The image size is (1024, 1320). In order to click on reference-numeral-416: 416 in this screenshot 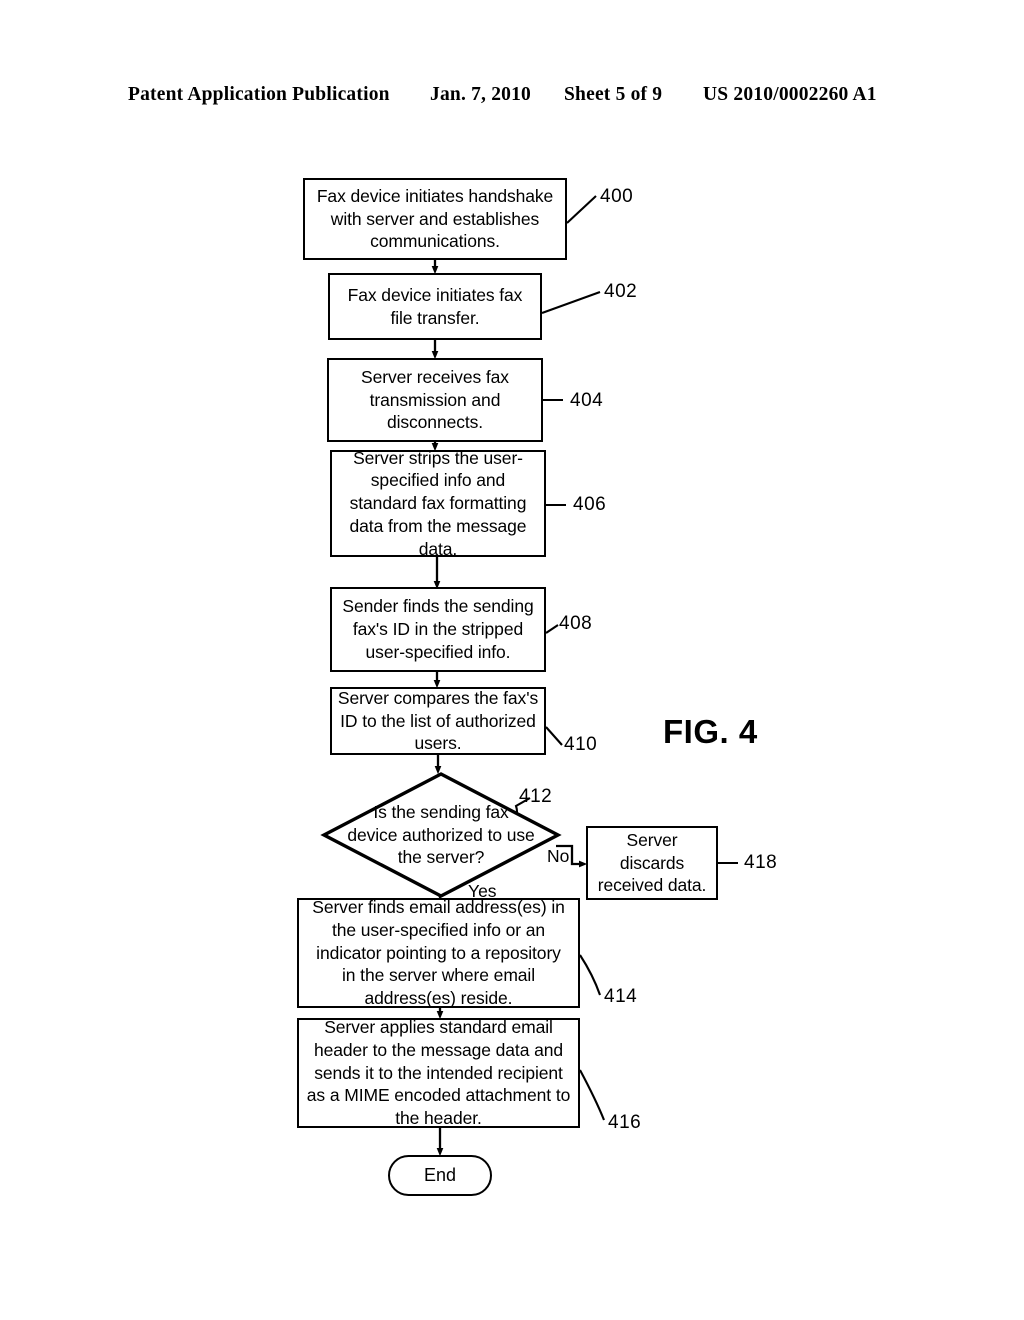, I will do `click(625, 1122)`.